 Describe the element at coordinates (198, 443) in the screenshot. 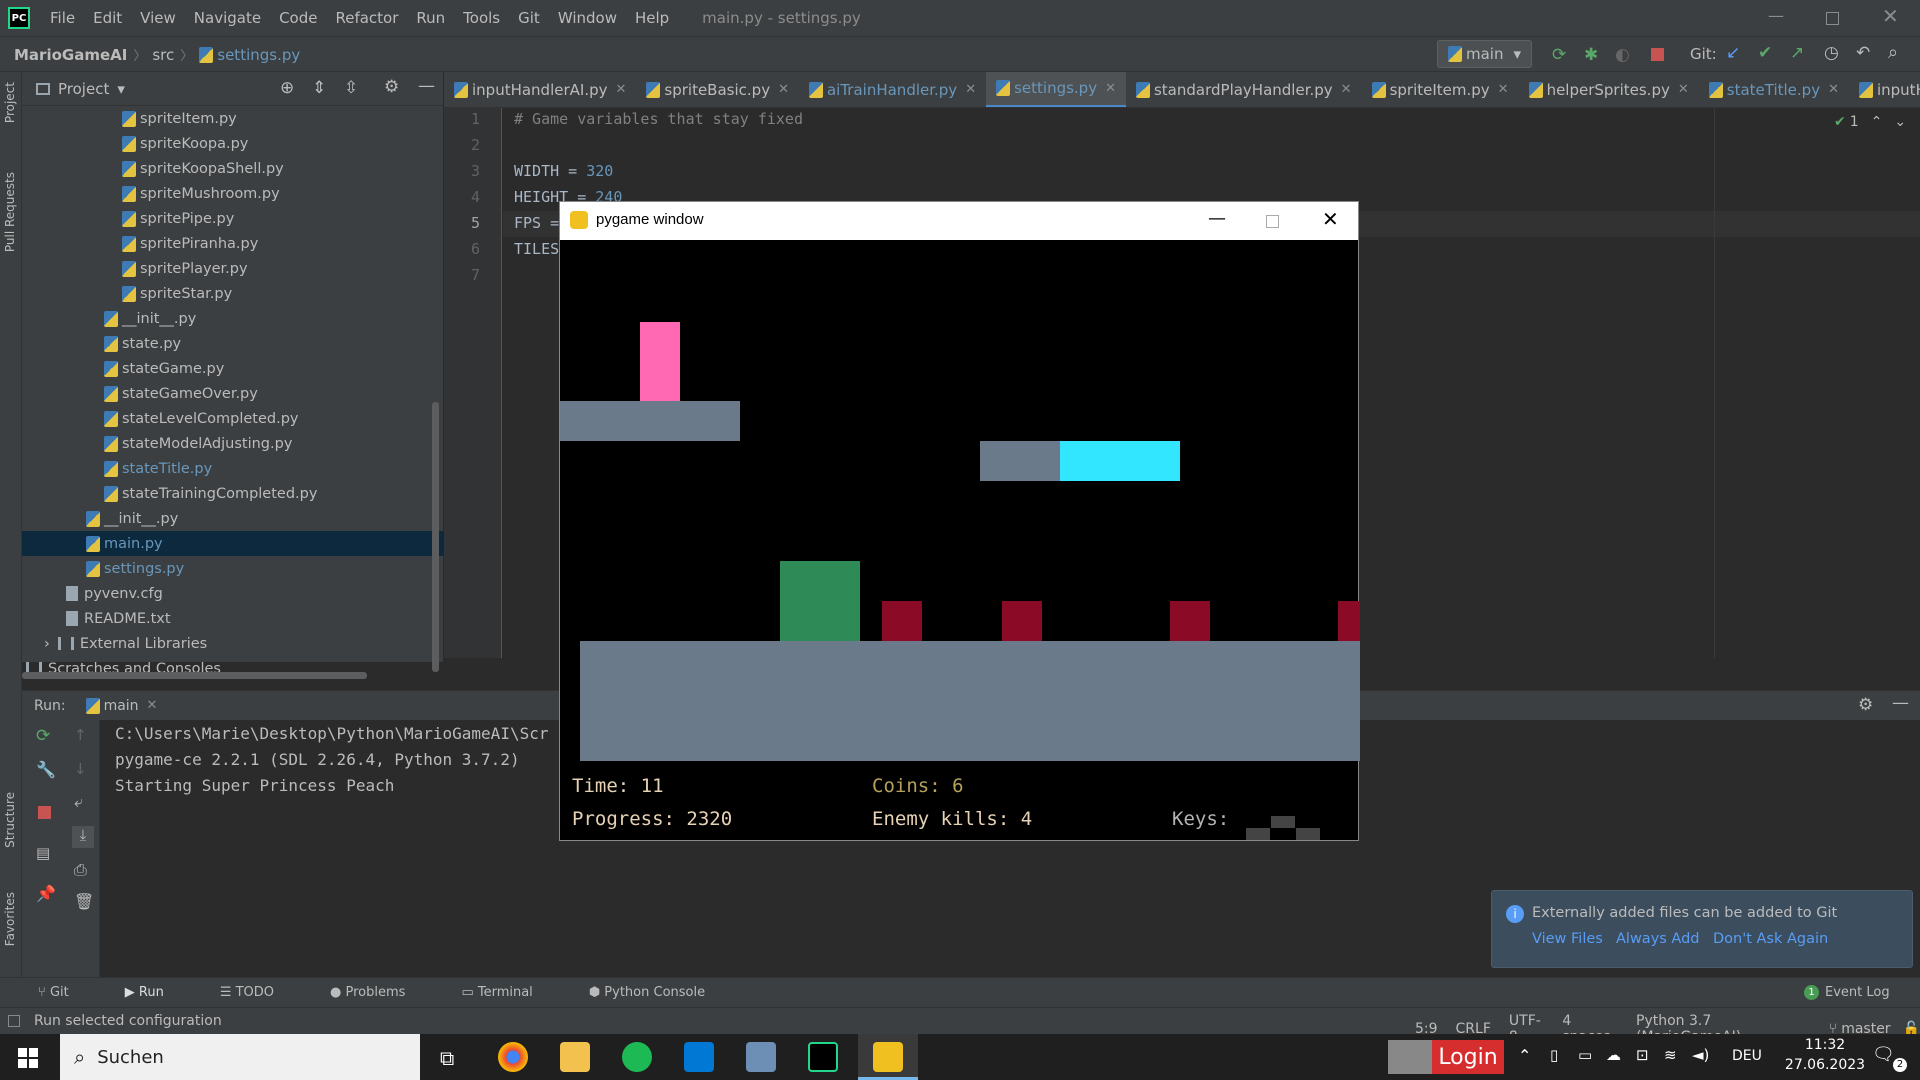

I see `tree-item: stateModelAdjusting.py` at that location.